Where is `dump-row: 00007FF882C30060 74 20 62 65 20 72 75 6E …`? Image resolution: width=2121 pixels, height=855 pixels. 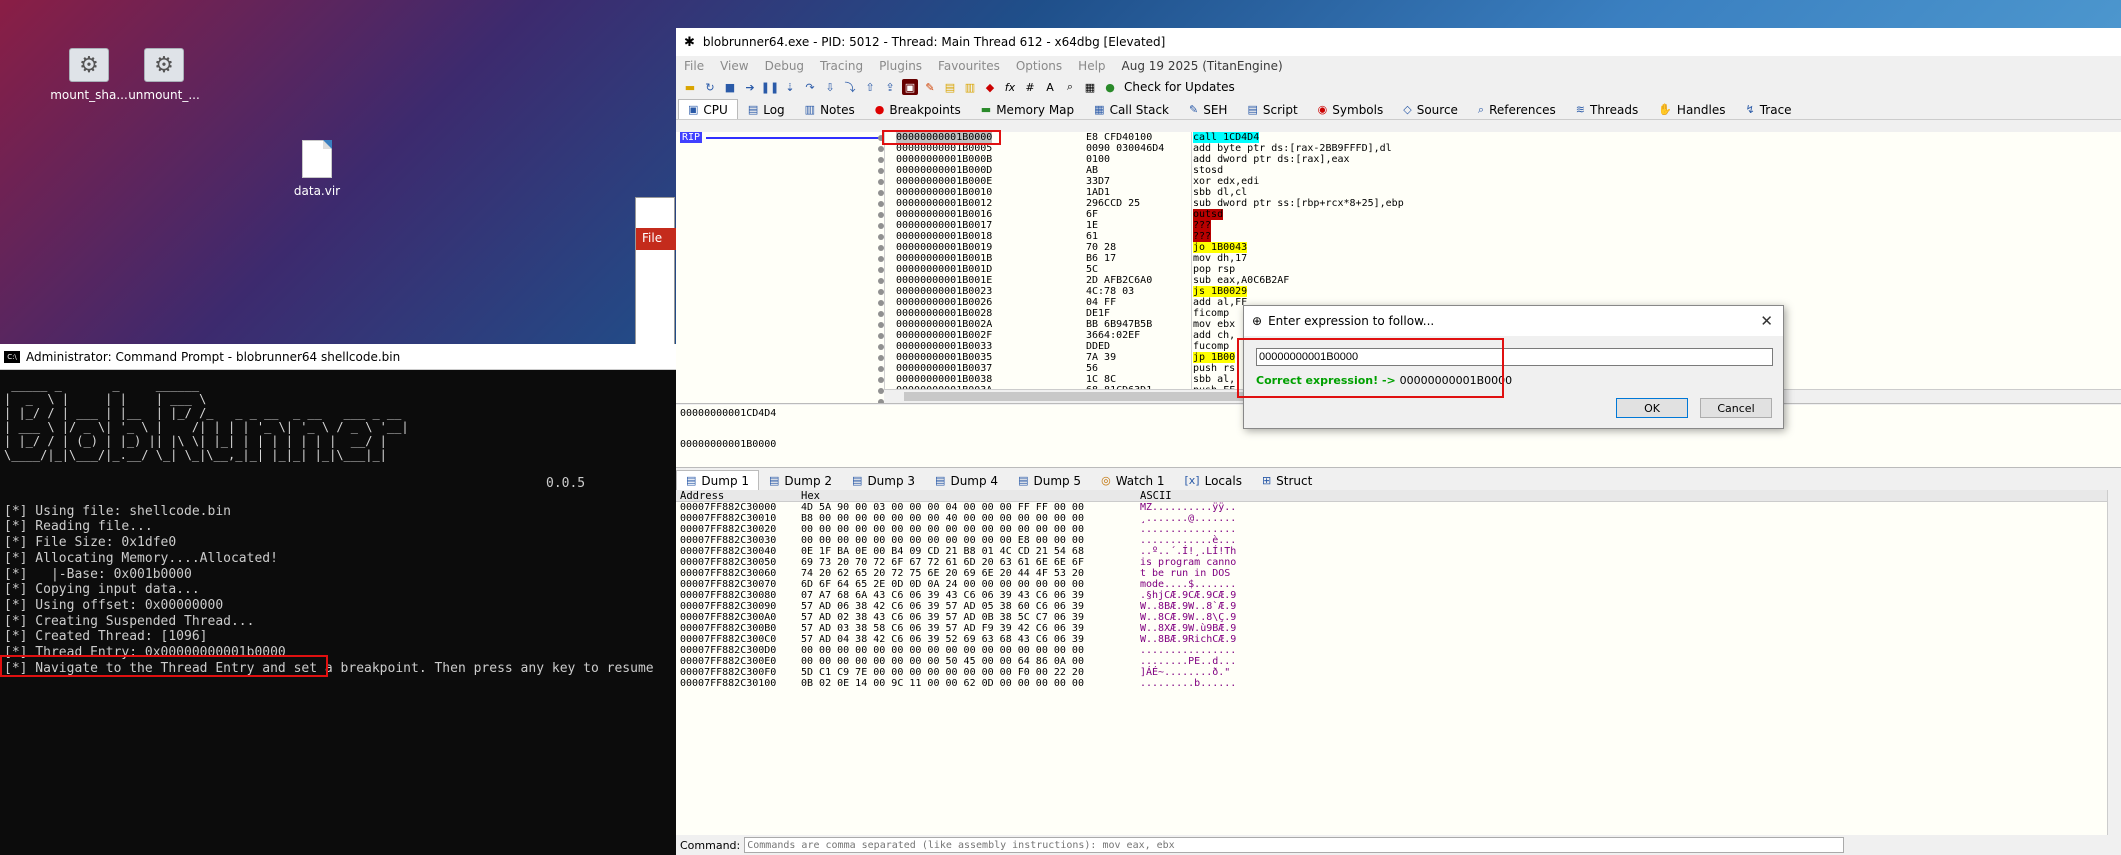 dump-row: 00007FF882C30060 74 20 62 65 20 72 75 6E … is located at coordinates (1398, 573).